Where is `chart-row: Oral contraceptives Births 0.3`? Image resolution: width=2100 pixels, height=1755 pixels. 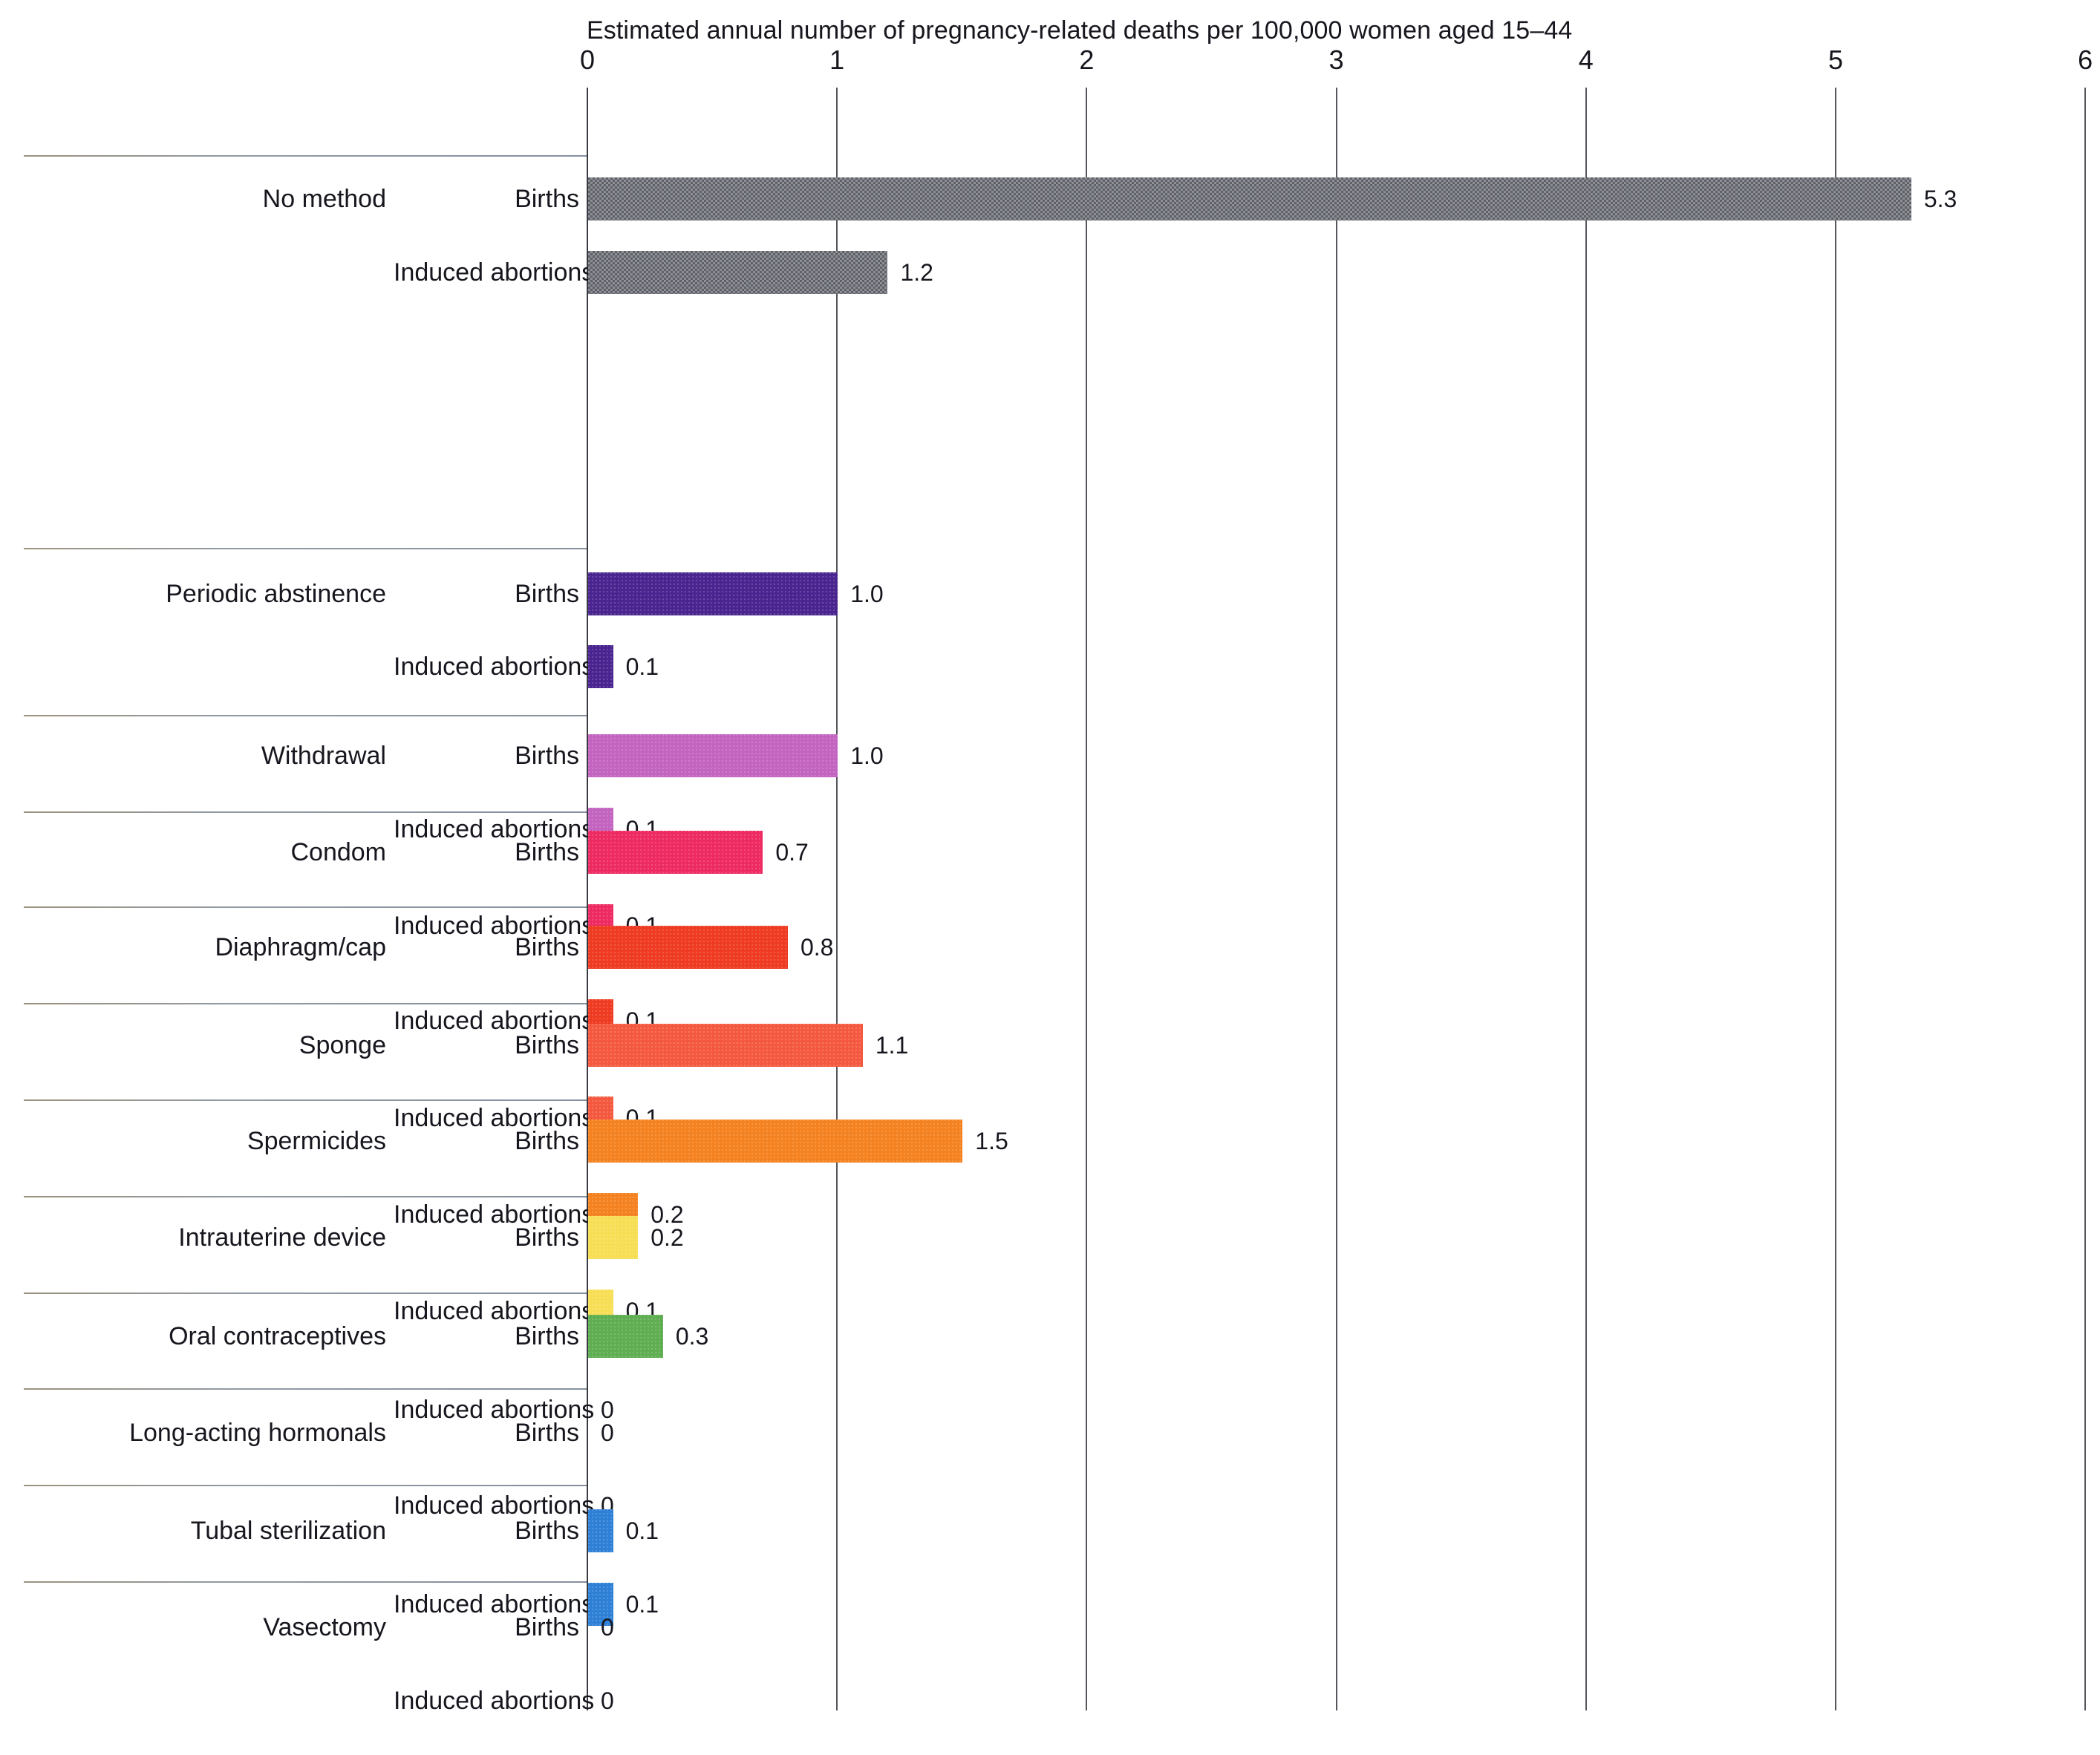 chart-row: Oral contraceptives Births 0.3 is located at coordinates (1050, 1336).